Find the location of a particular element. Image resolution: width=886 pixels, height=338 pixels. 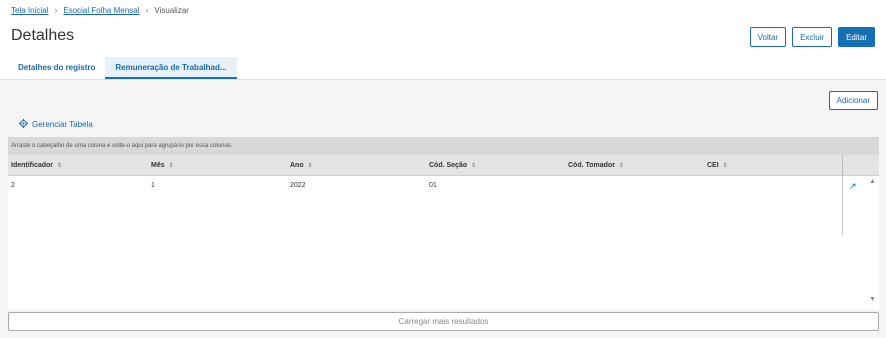

column-header-cei: CEI ⇕ is located at coordinates (773, 165).